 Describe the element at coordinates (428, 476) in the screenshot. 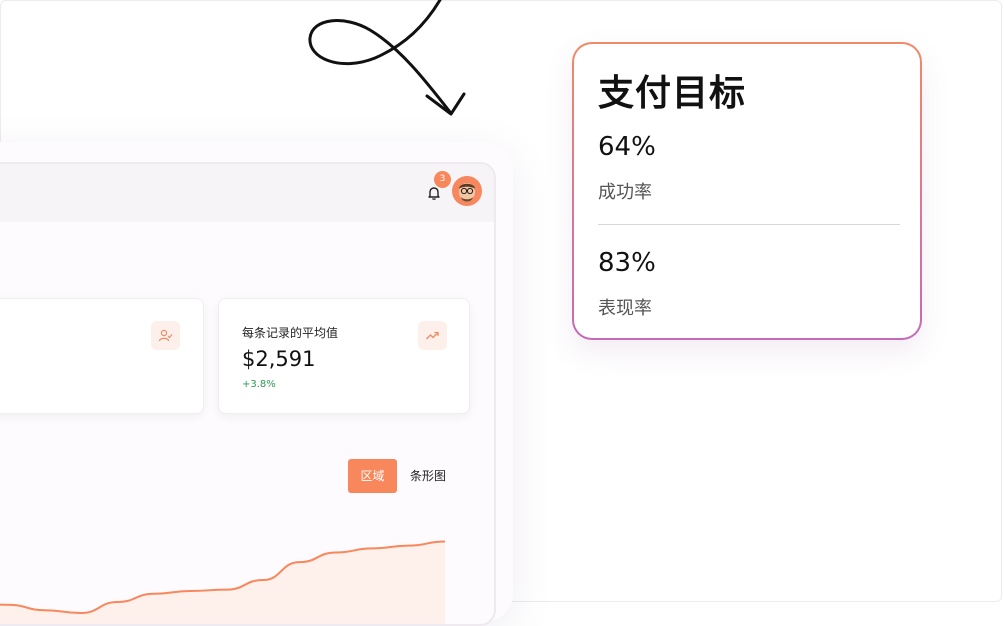

I see `bar-chart-button: 条形图` at that location.